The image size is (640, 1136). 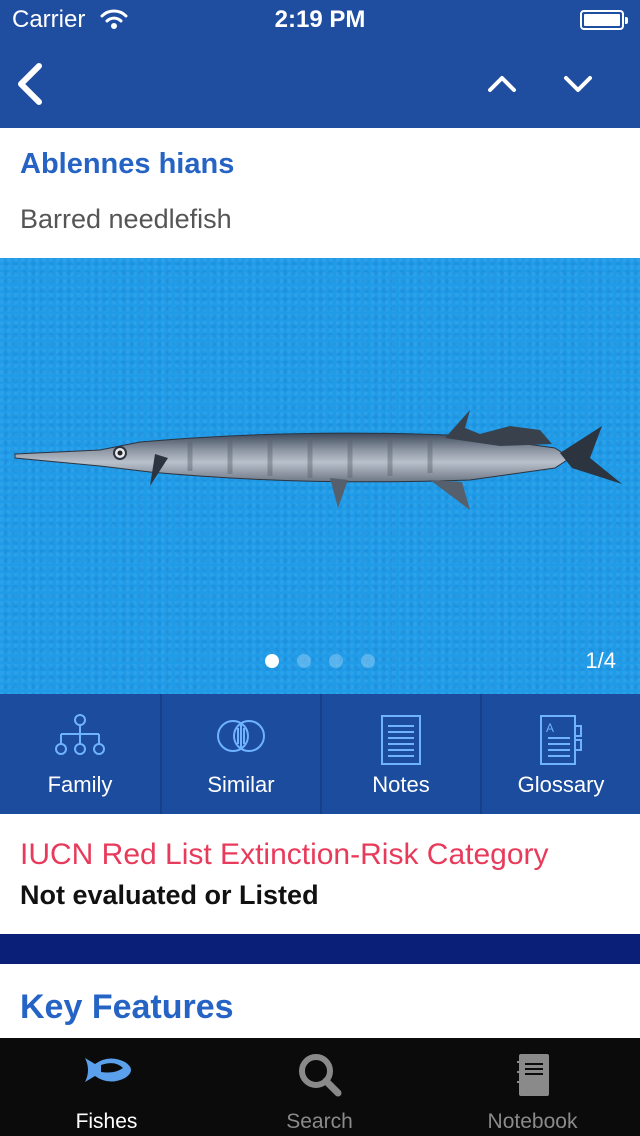 I want to click on status-bar: Carrier 2:19 PM, so click(x=320, y=20).